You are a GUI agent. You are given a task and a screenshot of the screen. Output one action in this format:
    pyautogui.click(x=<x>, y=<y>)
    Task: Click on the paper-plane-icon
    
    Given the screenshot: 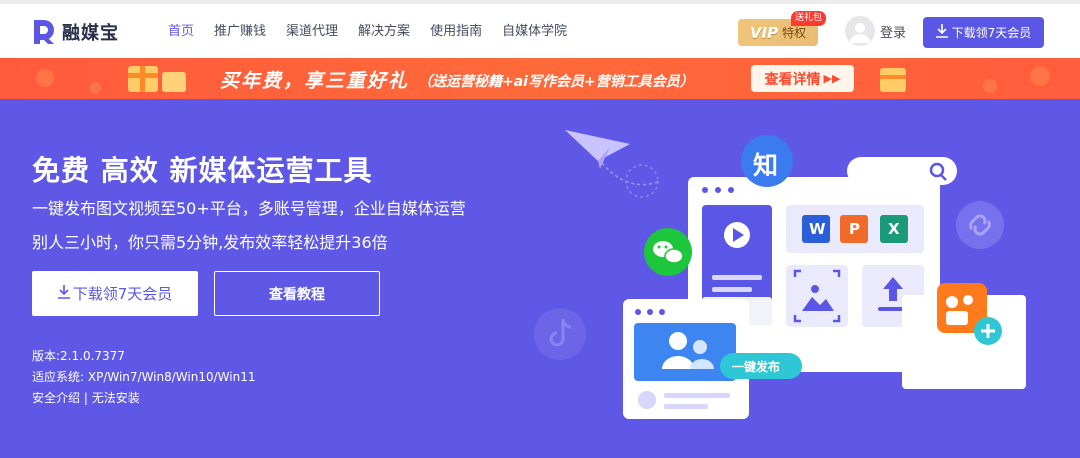 What is the action you would take?
    pyautogui.click(x=613, y=164)
    